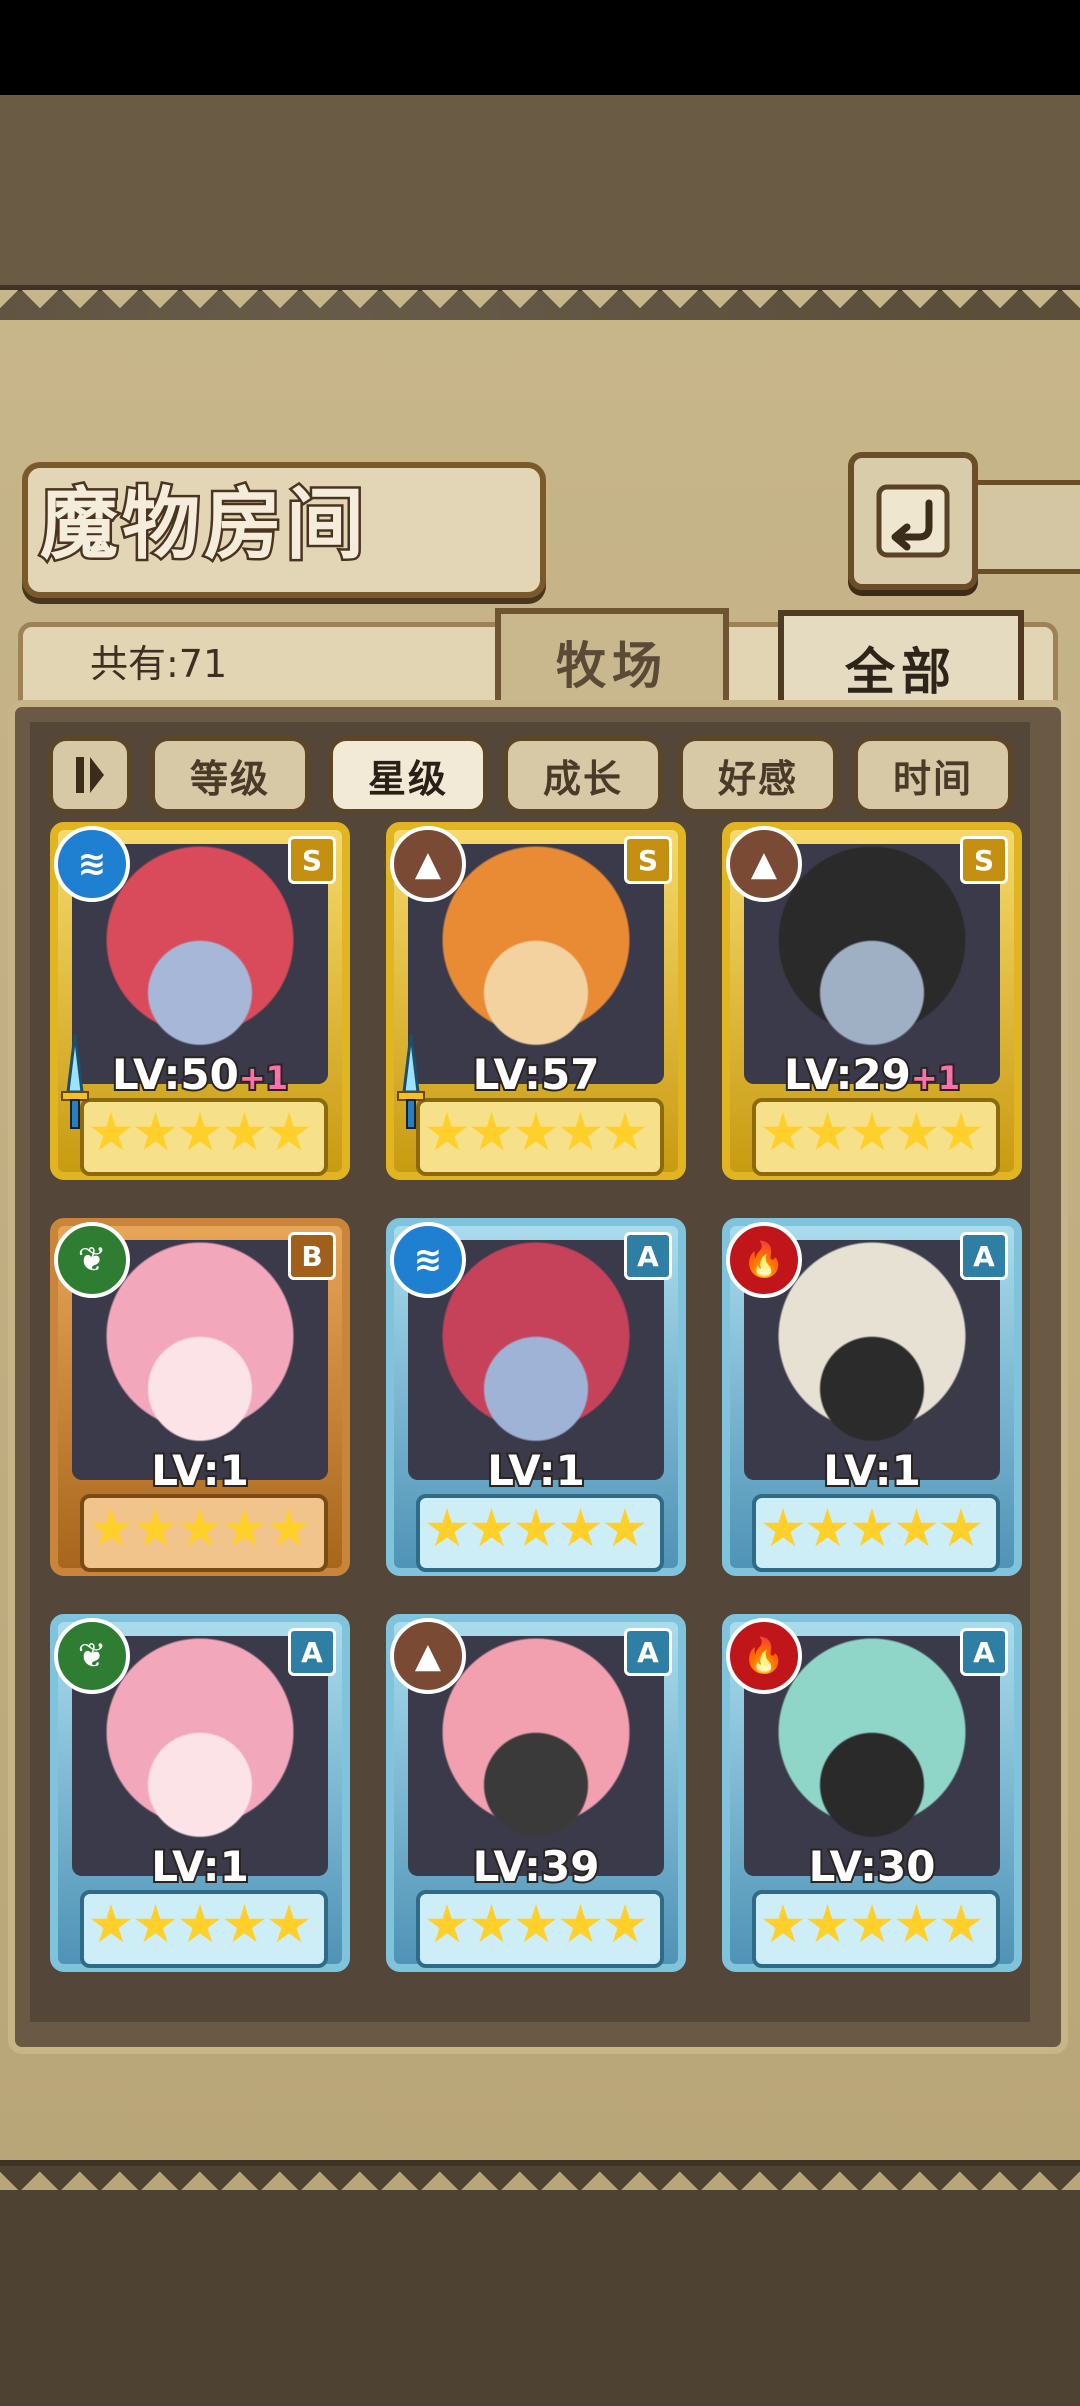 The image size is (1080, 2406). What do you see at coordinates (230, 775) in the screenshot?
I see `sort-level-button: 等级` at bounding box center [230, 775].